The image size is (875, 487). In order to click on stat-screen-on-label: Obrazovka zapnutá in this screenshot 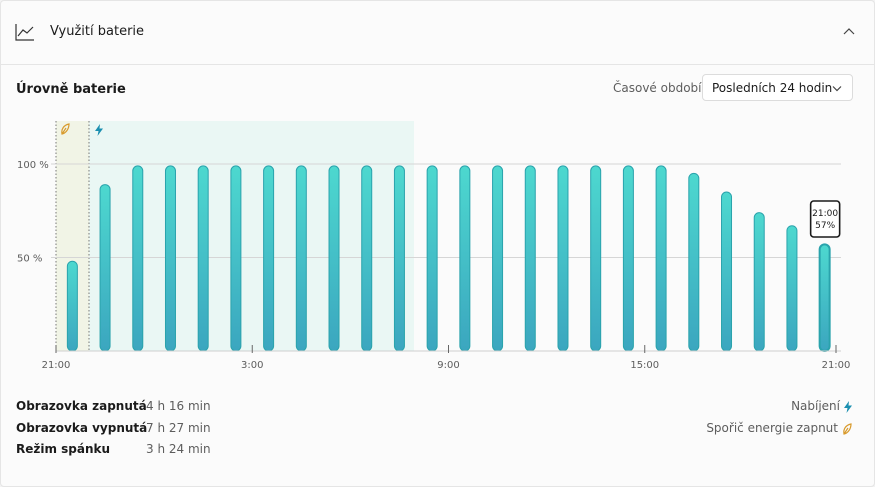, I will do `click(81, 406)`.